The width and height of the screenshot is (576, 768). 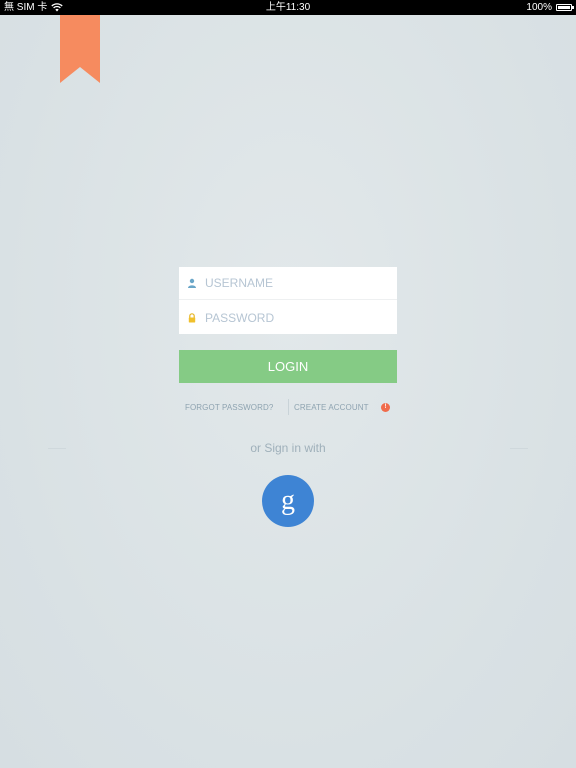 What do you see at coordinates (539, 7) in the screenshot?
I see `battery-percent: 100%` at bounding box center [539, 7].